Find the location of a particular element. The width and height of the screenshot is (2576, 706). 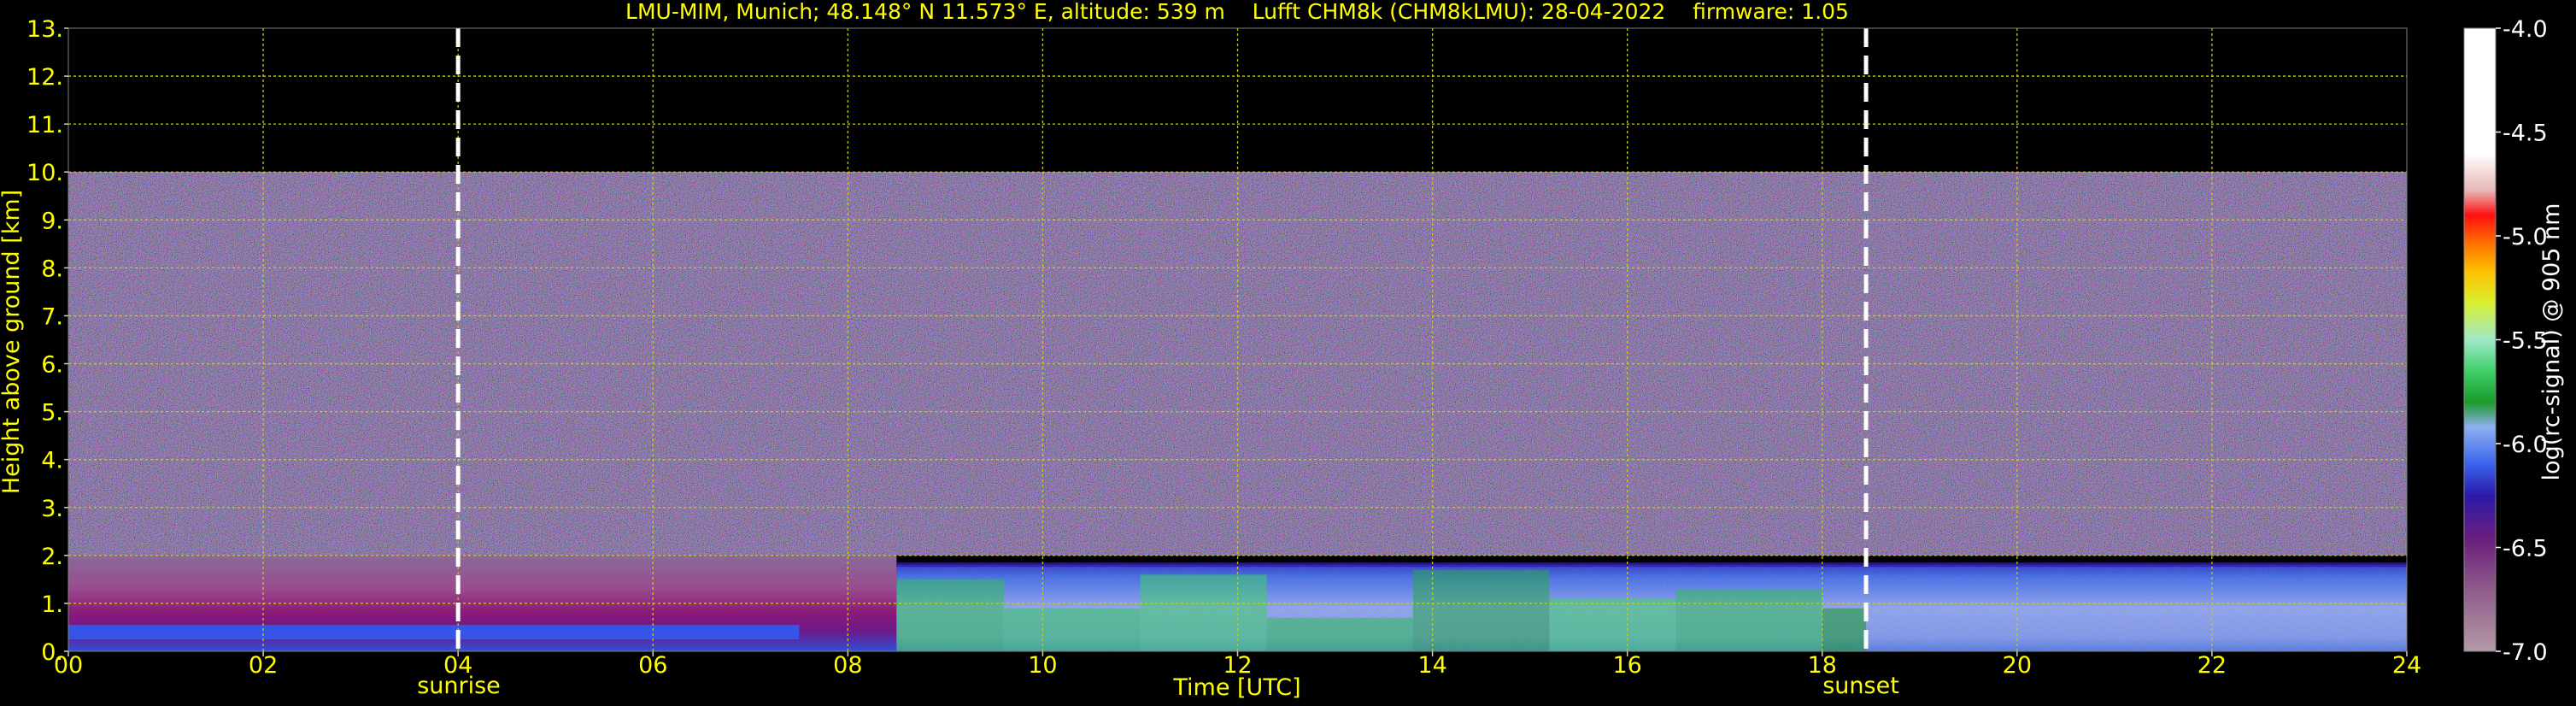

y-tick-label-9: 9. is located at coordinates (52, 221).